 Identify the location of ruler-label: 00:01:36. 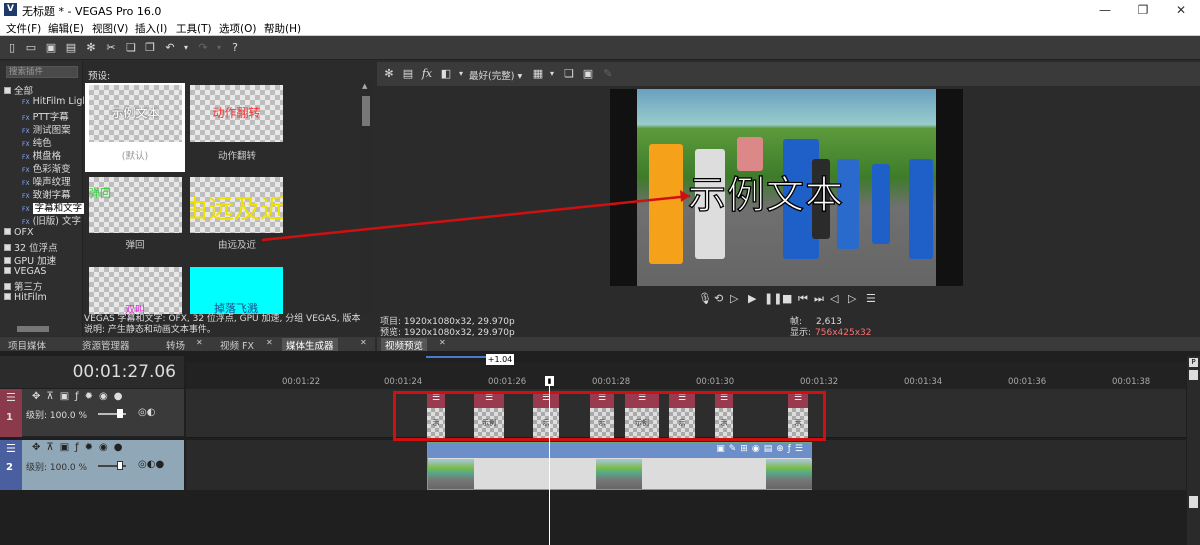
(1027, 382).